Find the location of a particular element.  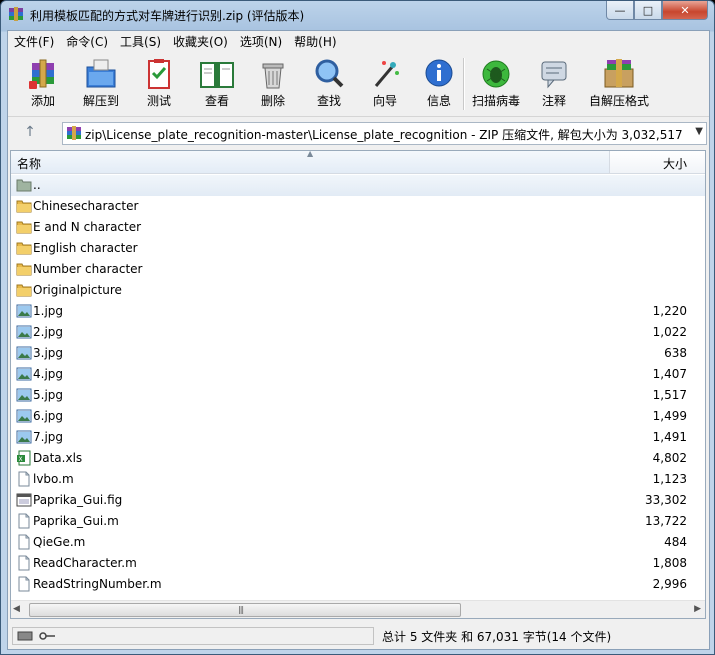

folder-row: .. is located at coordinates (358, 185).